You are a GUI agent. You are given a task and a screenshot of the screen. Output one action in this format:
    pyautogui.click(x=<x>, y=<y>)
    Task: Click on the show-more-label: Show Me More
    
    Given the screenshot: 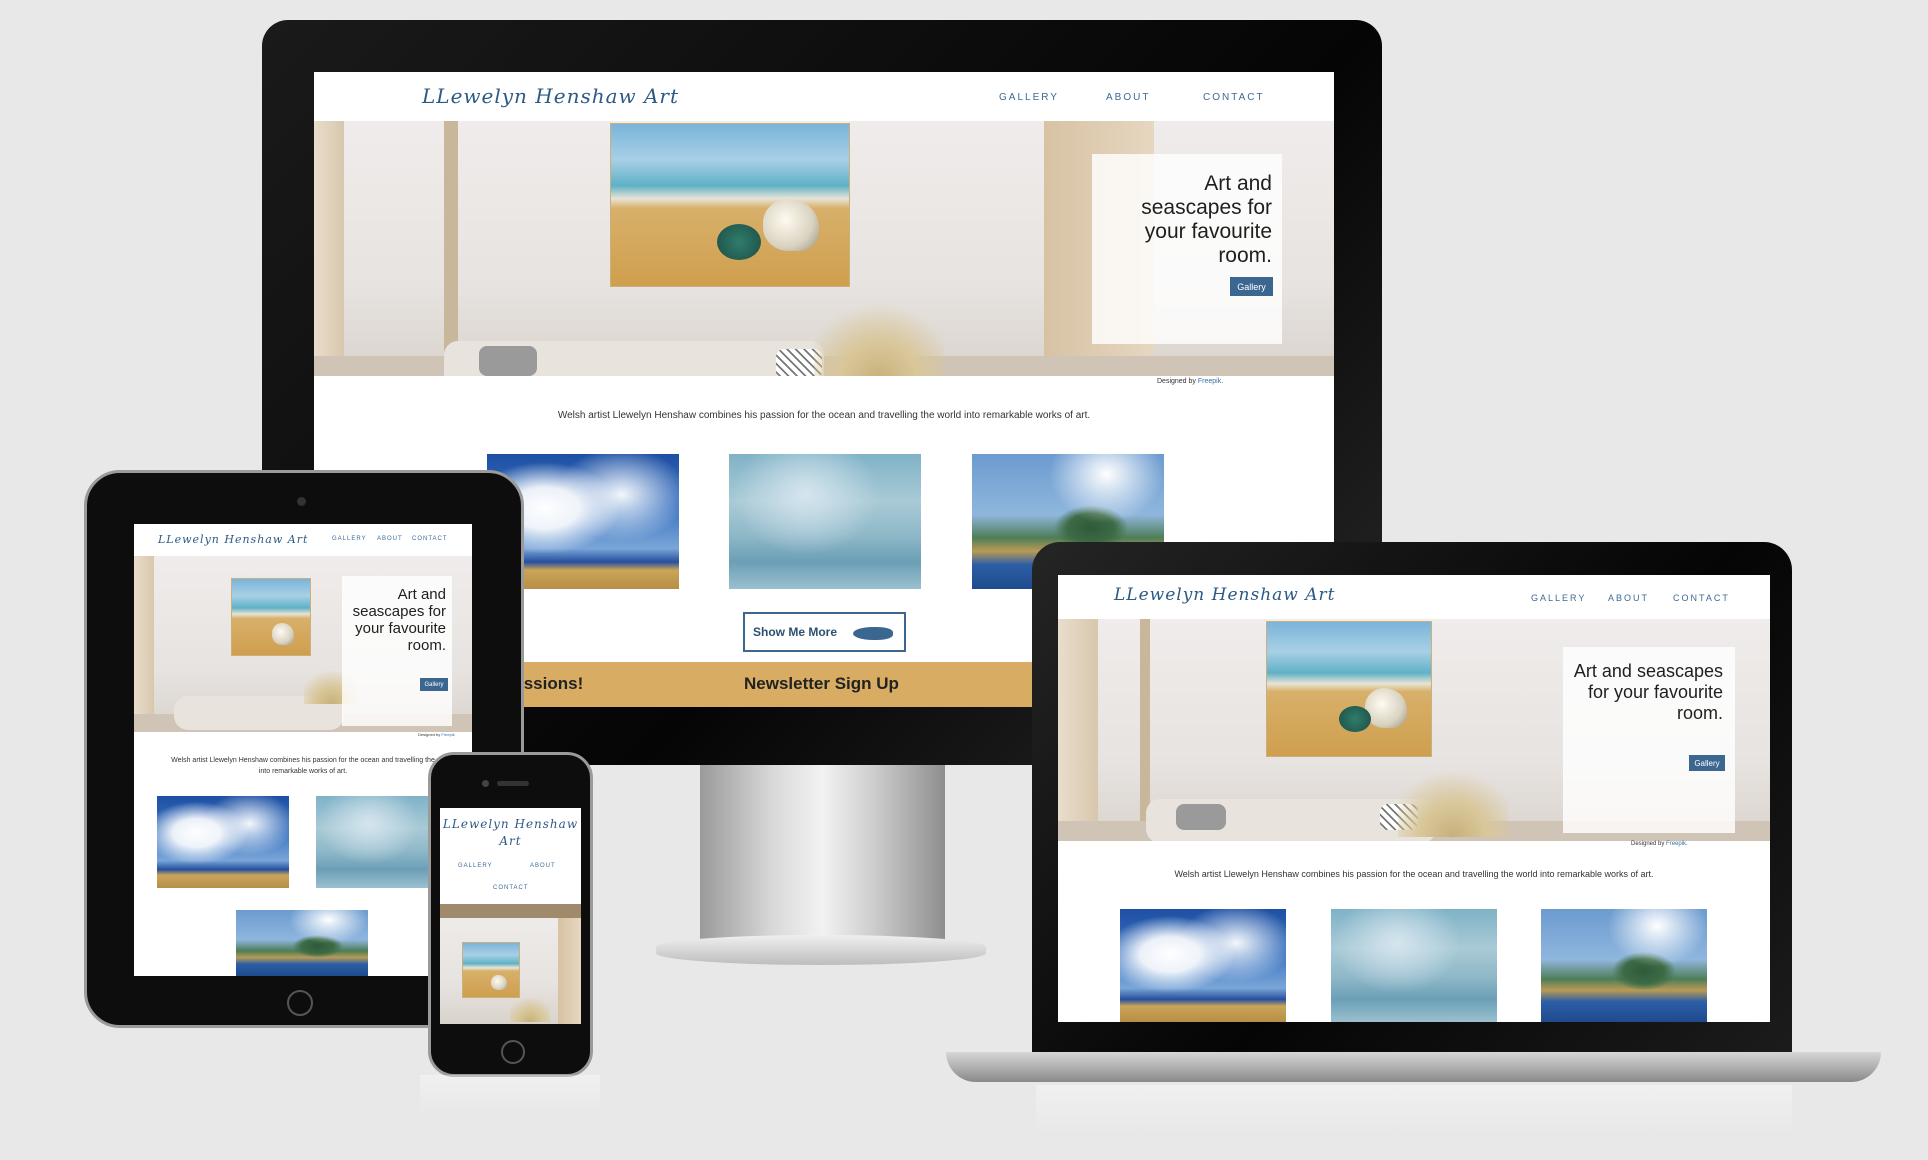 What is the action you would take?
    pyautogui.click(x=795, y=632)
    